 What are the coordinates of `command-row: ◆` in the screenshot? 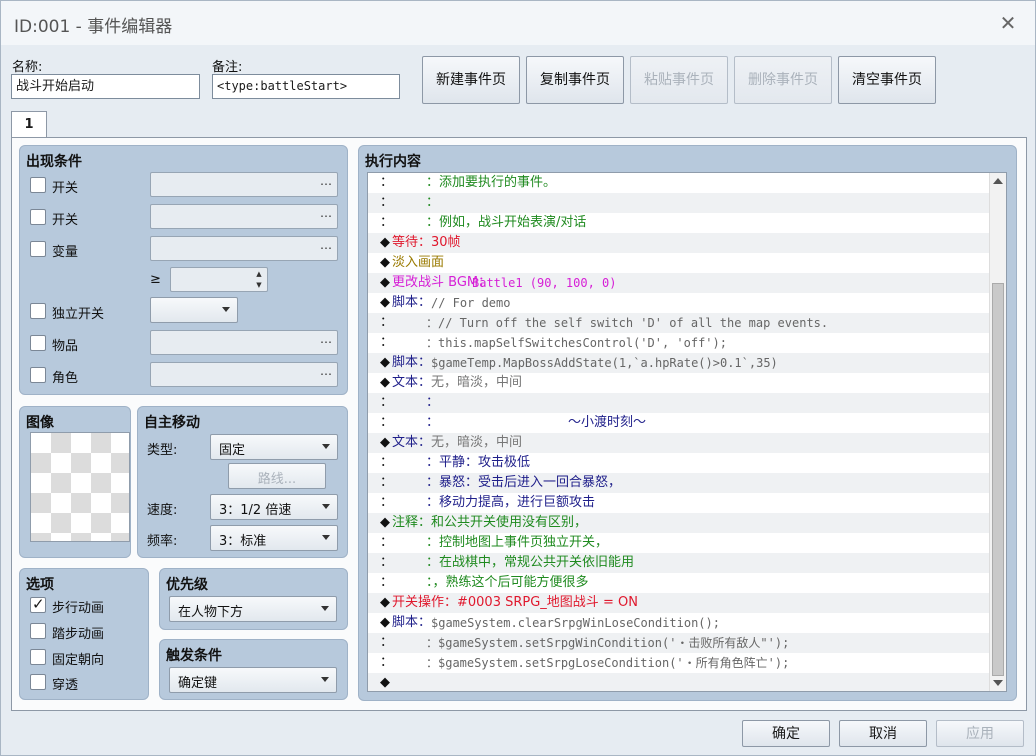 It's located at (679, 682).